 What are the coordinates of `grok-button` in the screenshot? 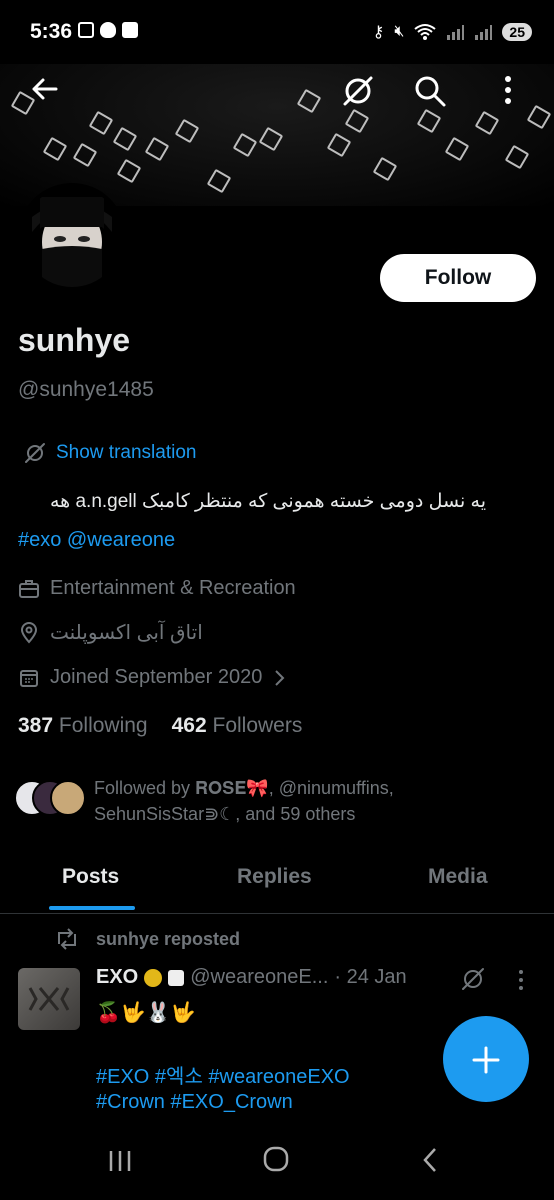 It's located at (358, 94).